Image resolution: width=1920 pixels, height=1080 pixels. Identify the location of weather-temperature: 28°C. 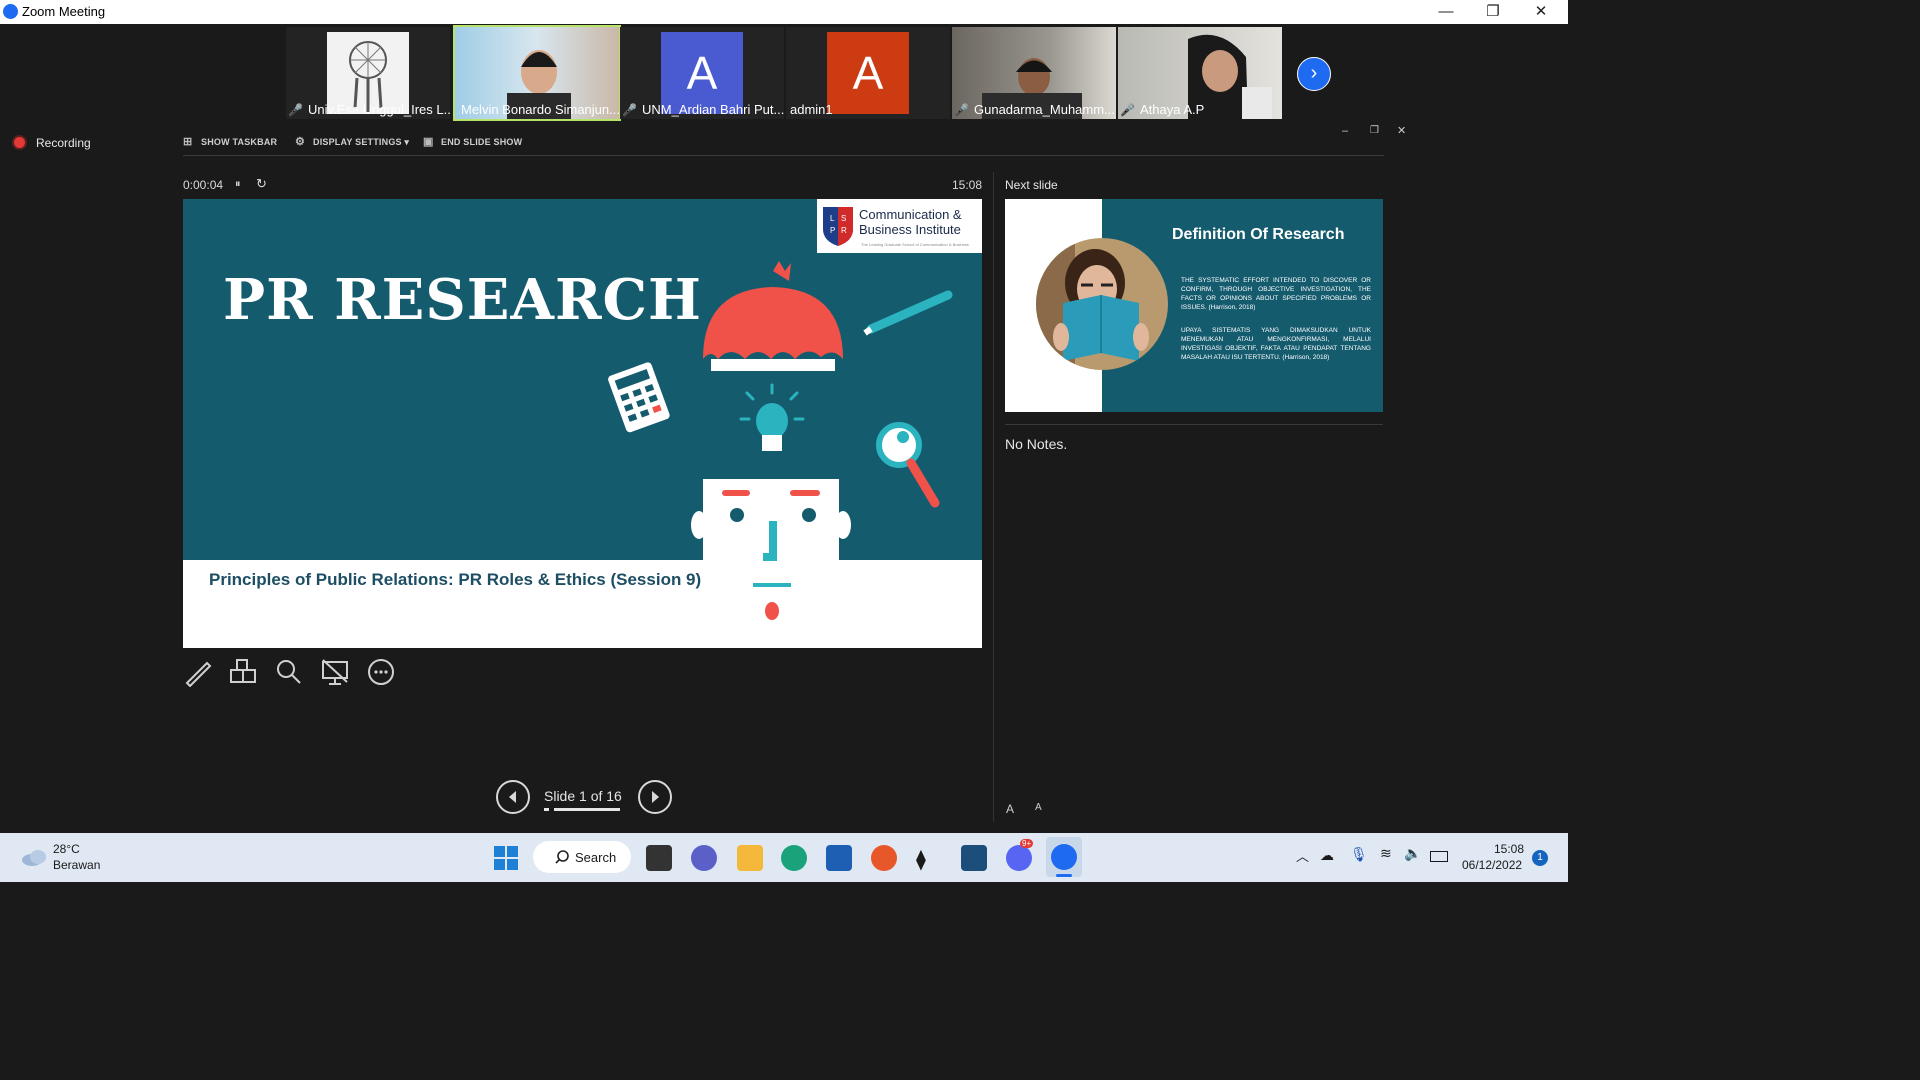
(66, 849).